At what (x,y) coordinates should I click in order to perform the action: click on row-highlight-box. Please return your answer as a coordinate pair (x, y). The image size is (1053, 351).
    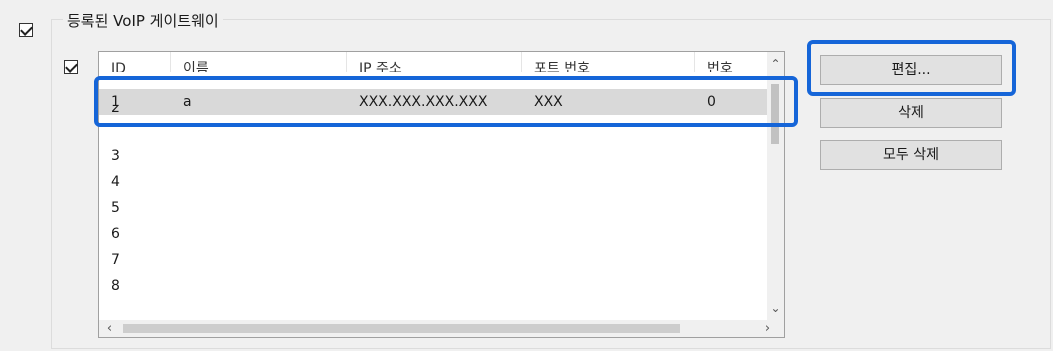
    Looking at the image, I should click on (446, 101).